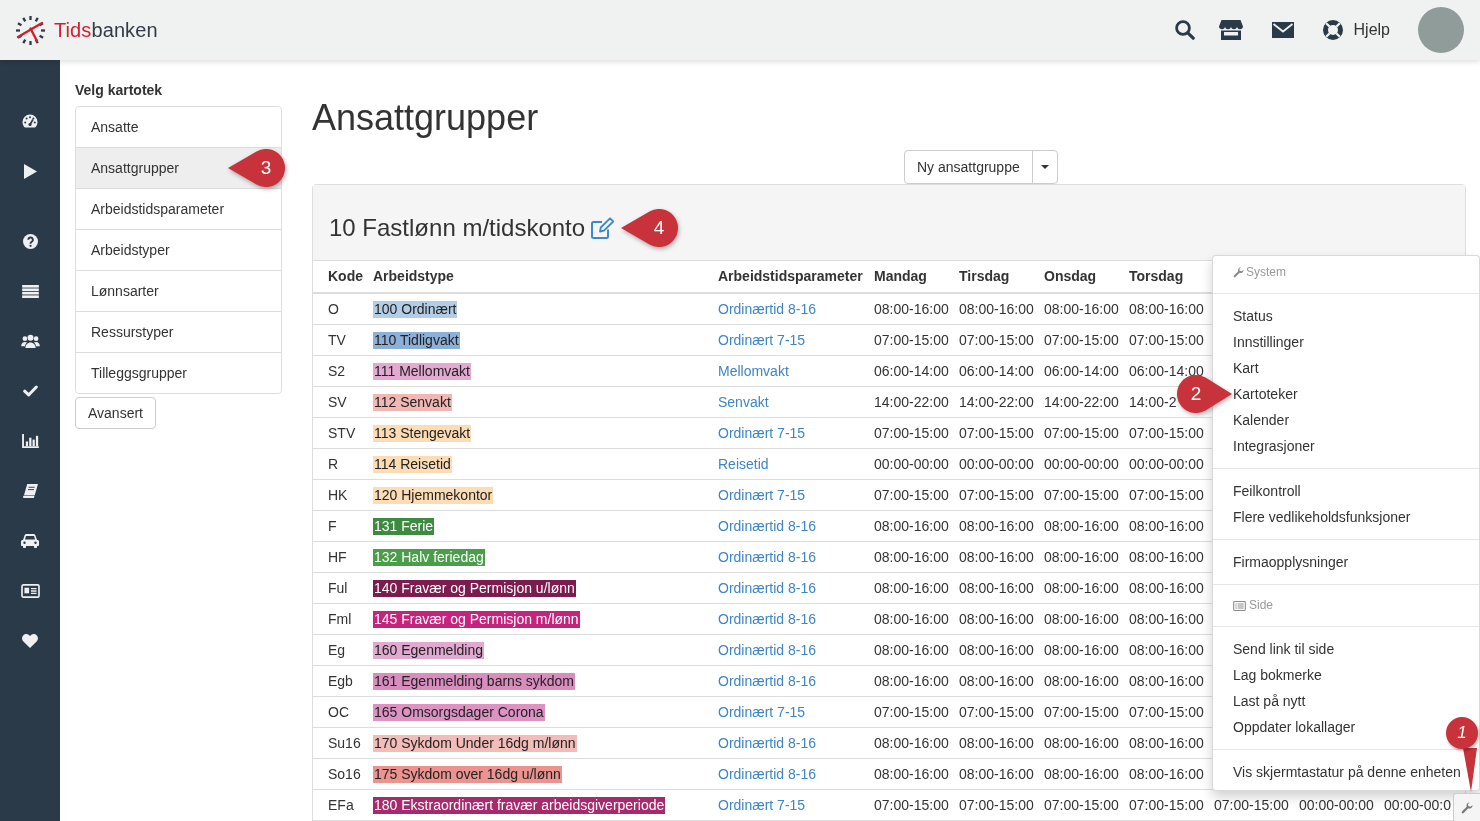 Image resolution: width=1480 pixels, height=821 pixels. Describe the element at coordinates (1466, 807) in the screenshot. I see `tools-button` at that location.